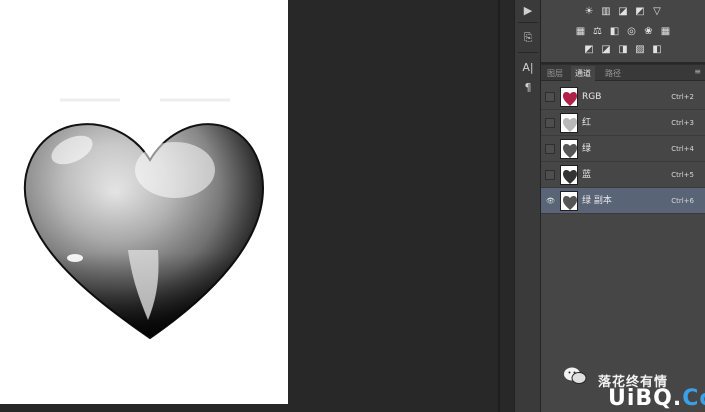  Describe the element at coordinates (614, 32) in the screenshot. I see `black-white-icon: ◧` at that location.